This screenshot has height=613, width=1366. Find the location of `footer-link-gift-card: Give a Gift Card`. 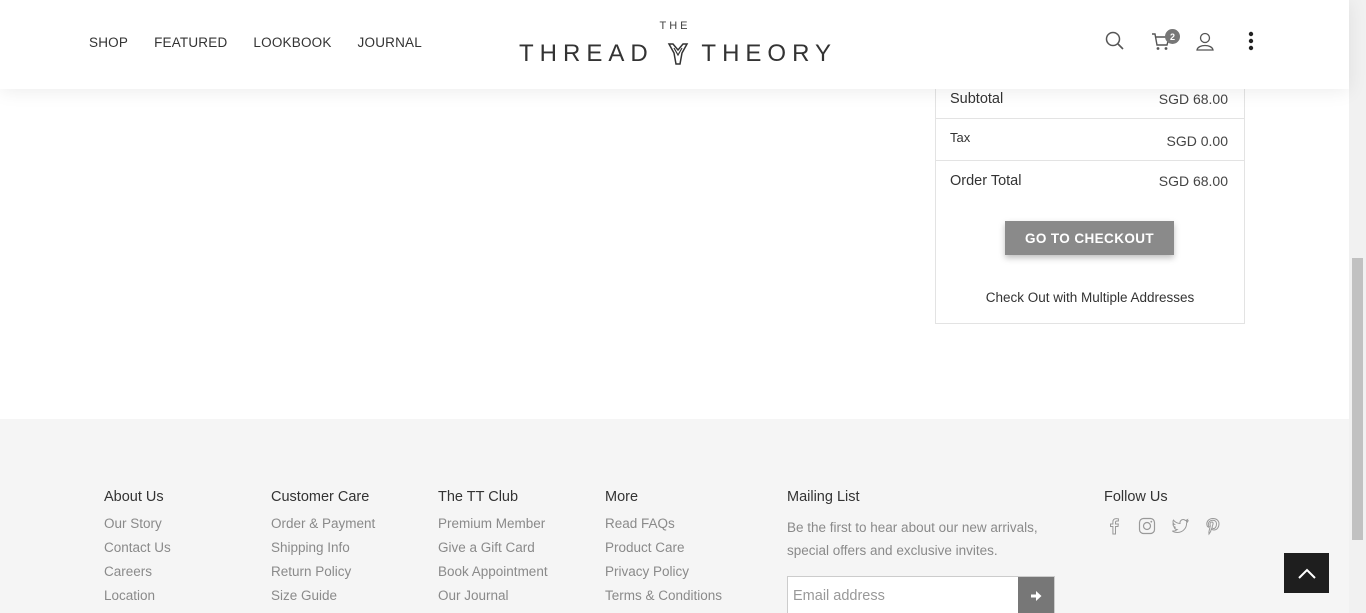

footer-link-gift-card: Give a Gift Card is located at coordinates (493, 547).